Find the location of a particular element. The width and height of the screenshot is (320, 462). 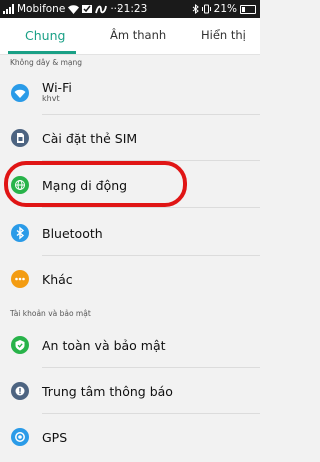

settings-item-label: Bluetooth is located at coordinates (72, 233).